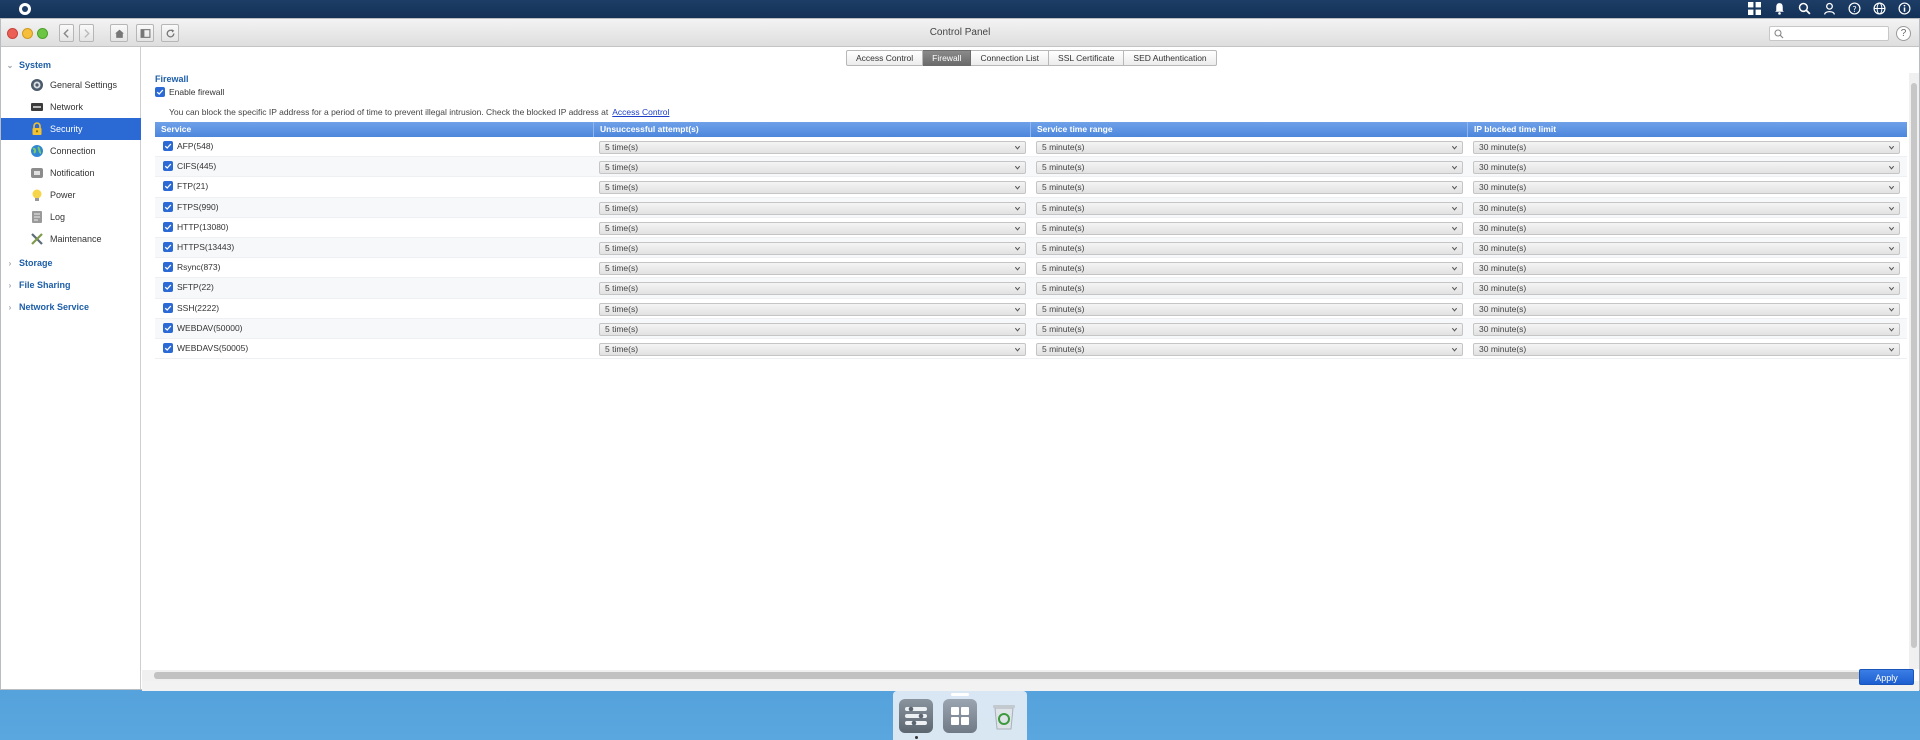 This screenshot has width=1920, height=740. I want to click on sidebar-item-maintenance: Maintenance, so click(71, 239).